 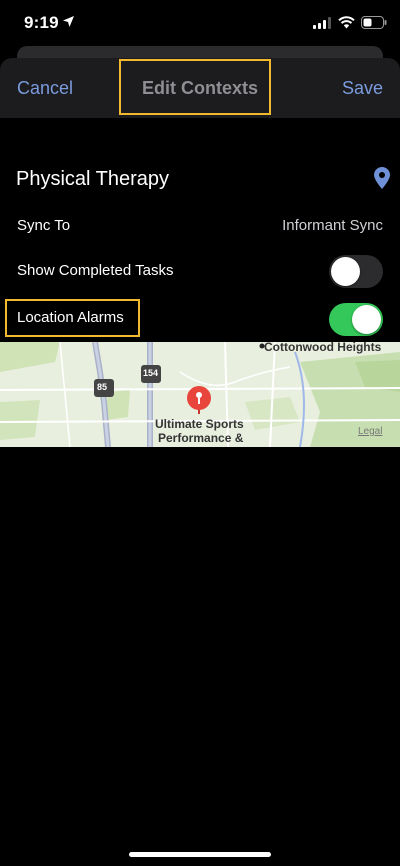 I want to click on status-bar: 9:19, so click(x=200, y=23).